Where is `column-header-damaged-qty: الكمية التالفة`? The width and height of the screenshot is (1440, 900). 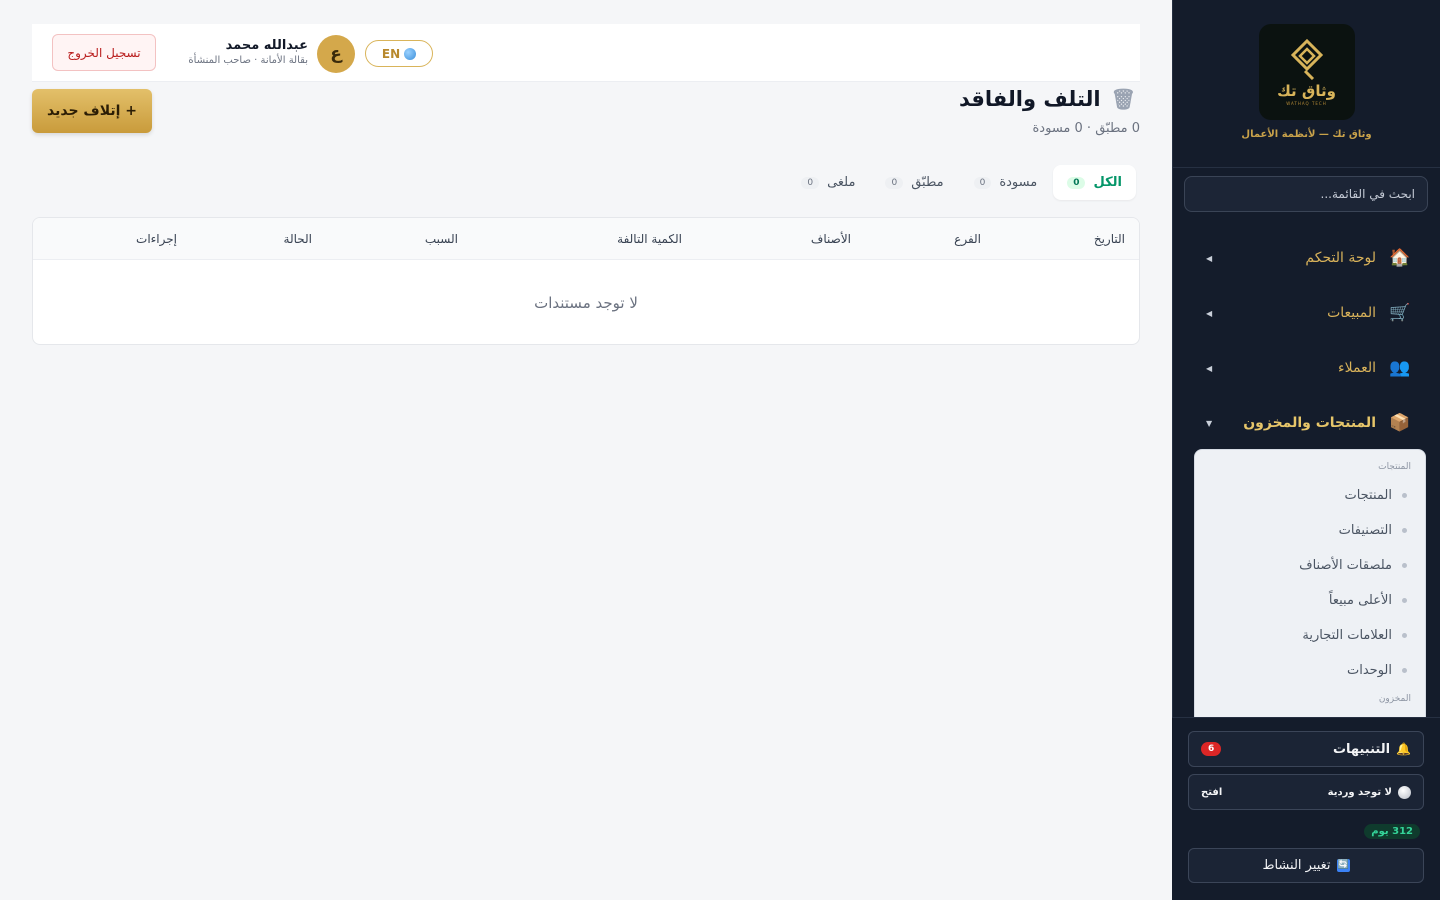 column-header-damaged-qty: الكمية التالفة is located at coordinates (649, 239).